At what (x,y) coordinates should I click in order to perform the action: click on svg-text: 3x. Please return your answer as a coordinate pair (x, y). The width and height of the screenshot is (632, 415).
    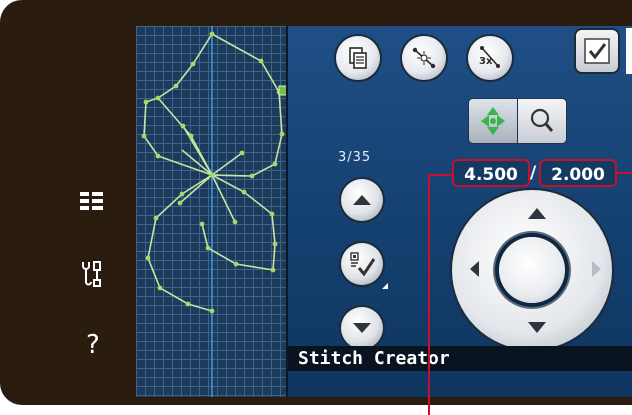
    Looking at the image, I should click on (486, 61).